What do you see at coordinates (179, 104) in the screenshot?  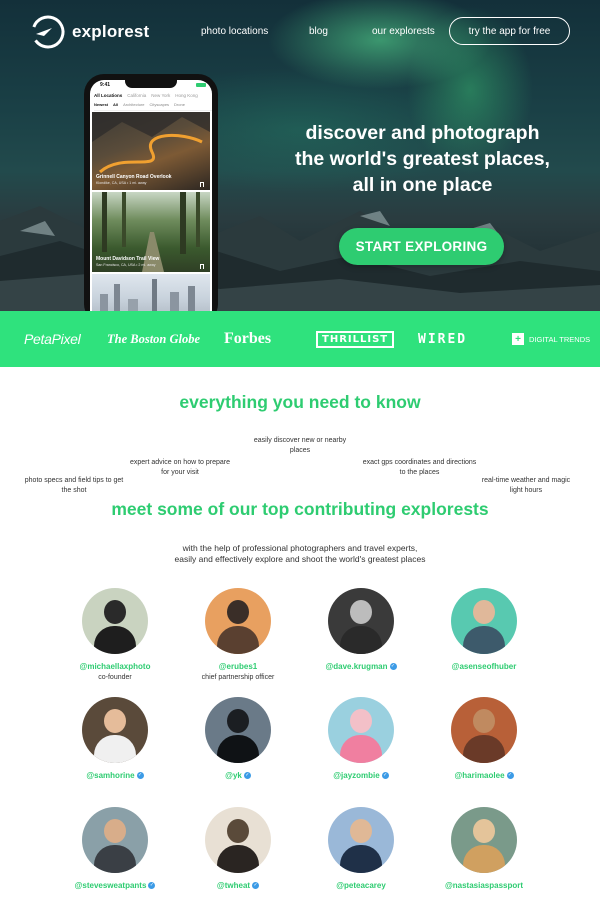 I see `phone-filter: Drone` at bounding box center [179, 104].